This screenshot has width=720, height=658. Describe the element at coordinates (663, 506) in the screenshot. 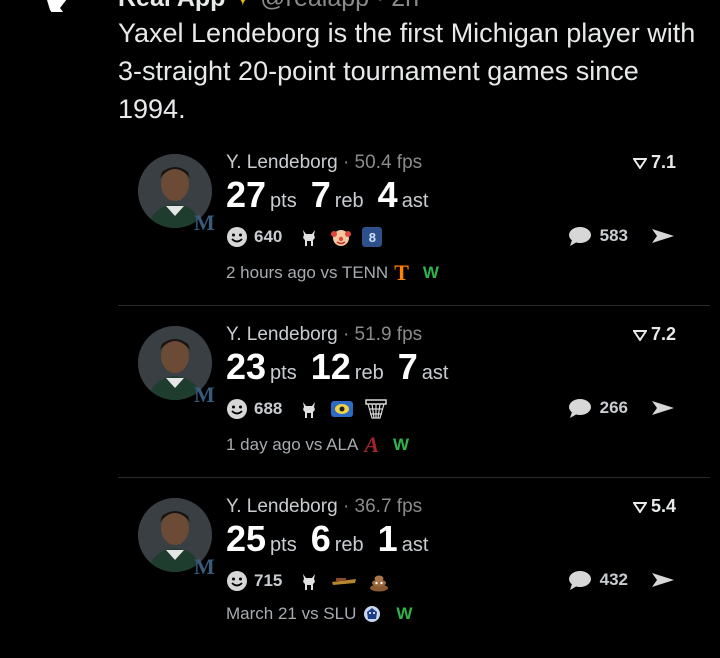

I see `rating-value: 5.4` at that location.